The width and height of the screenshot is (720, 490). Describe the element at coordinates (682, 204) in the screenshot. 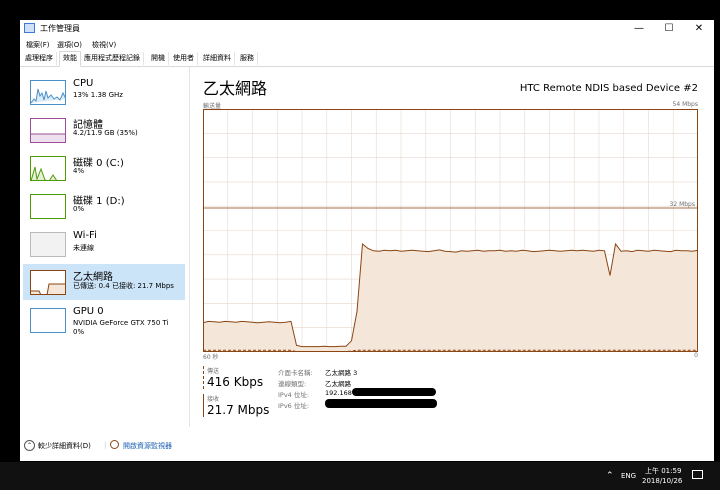

I see `scale-label-32: 32 Mbps` at that location.